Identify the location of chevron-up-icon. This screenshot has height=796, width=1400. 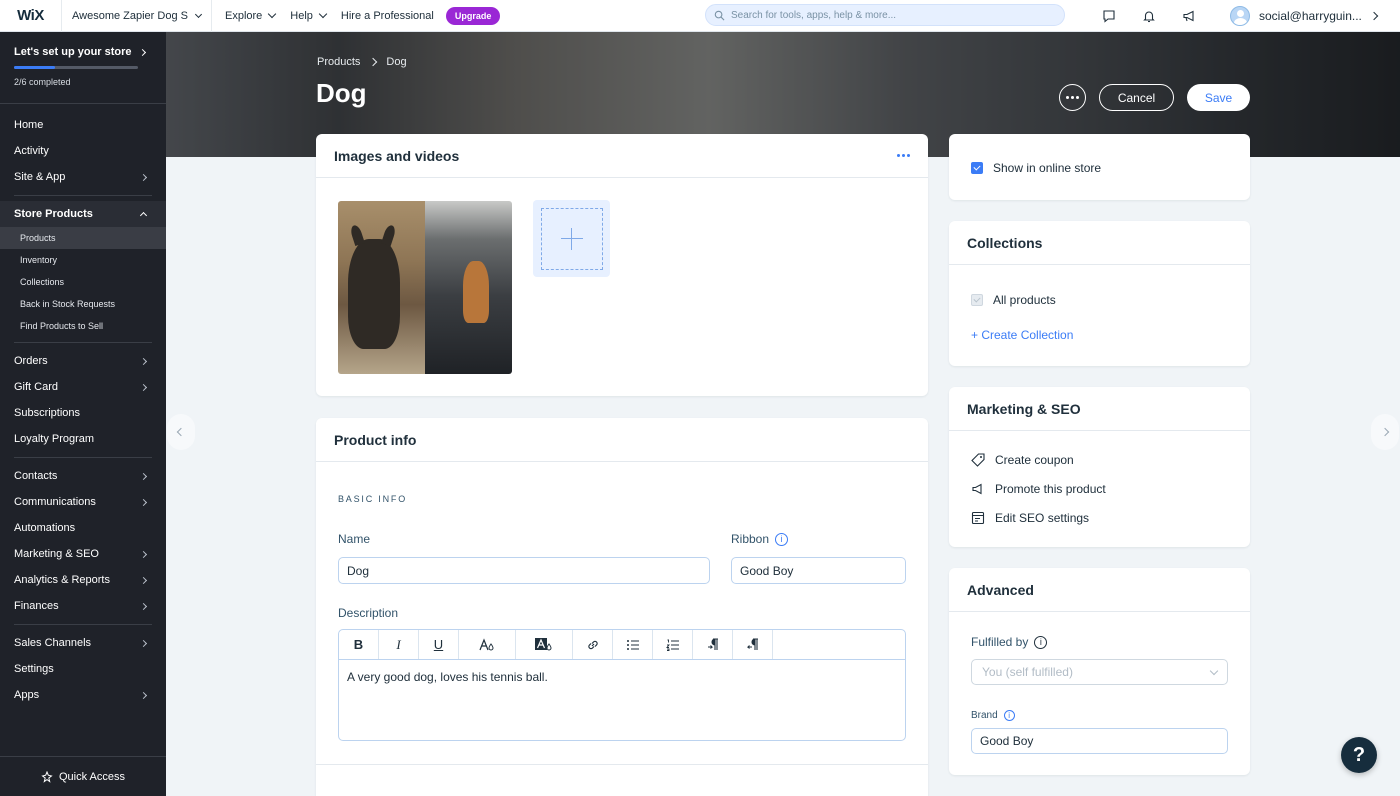
(143, 215).